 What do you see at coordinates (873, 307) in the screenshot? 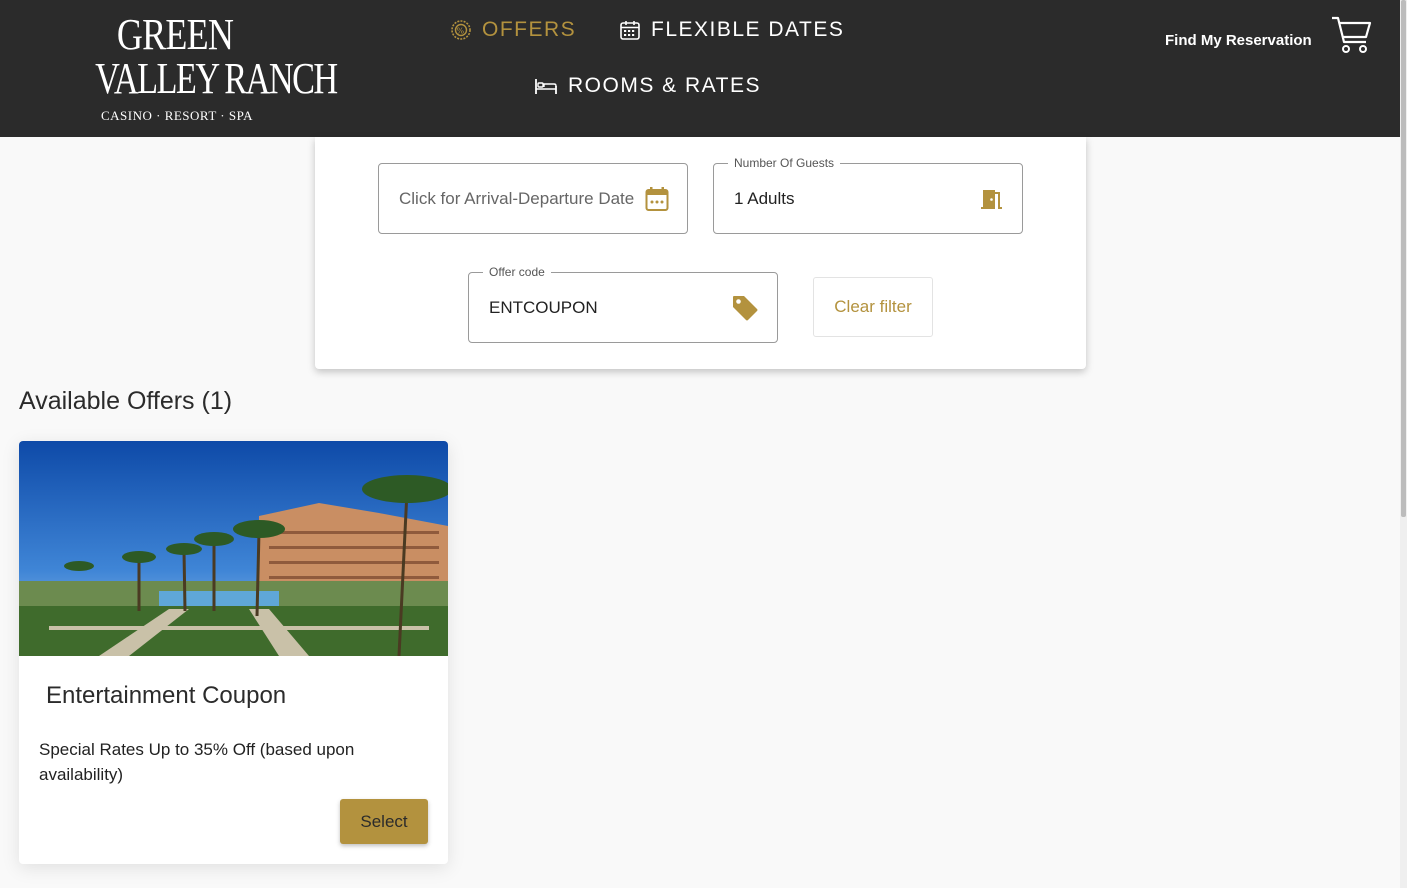
I see `clear-filter-button: Clear filter` at bounding box center [873, 307].